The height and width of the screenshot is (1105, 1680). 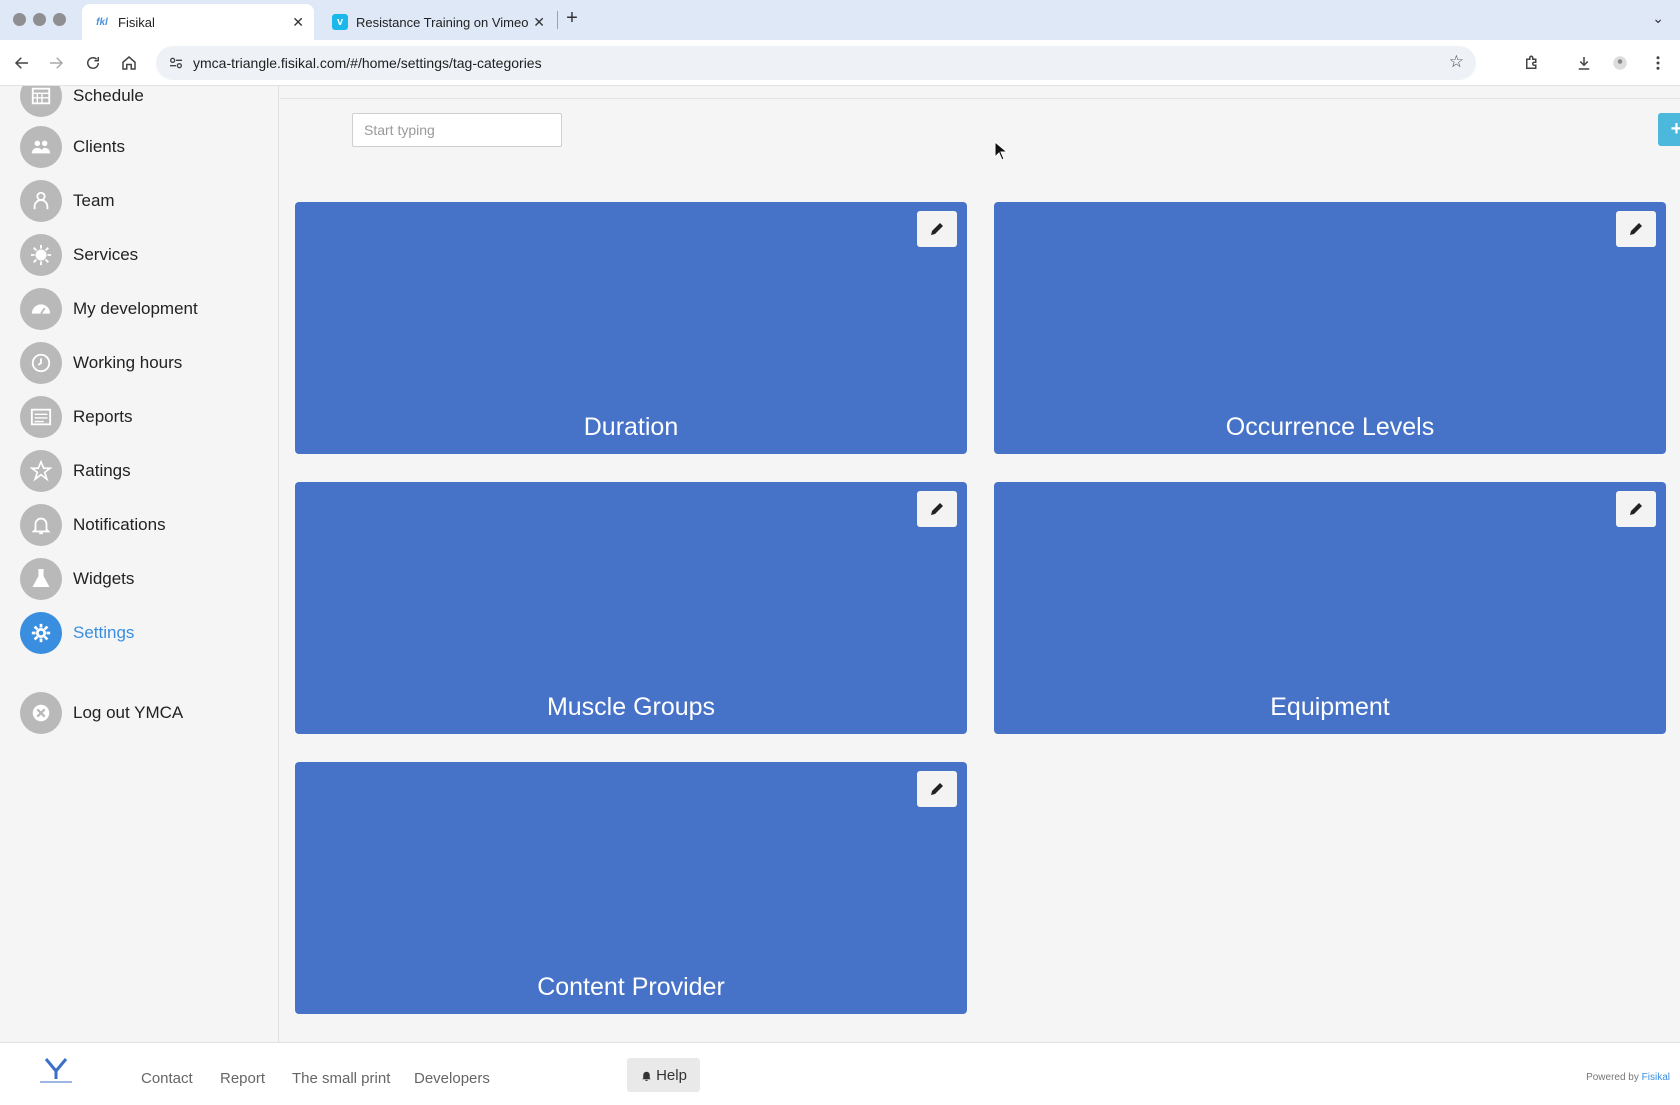 What do you see at coordinates (1658, 63) in the screenshot?
I see `browser-menu-icon` at bounding box center [1658, 63].